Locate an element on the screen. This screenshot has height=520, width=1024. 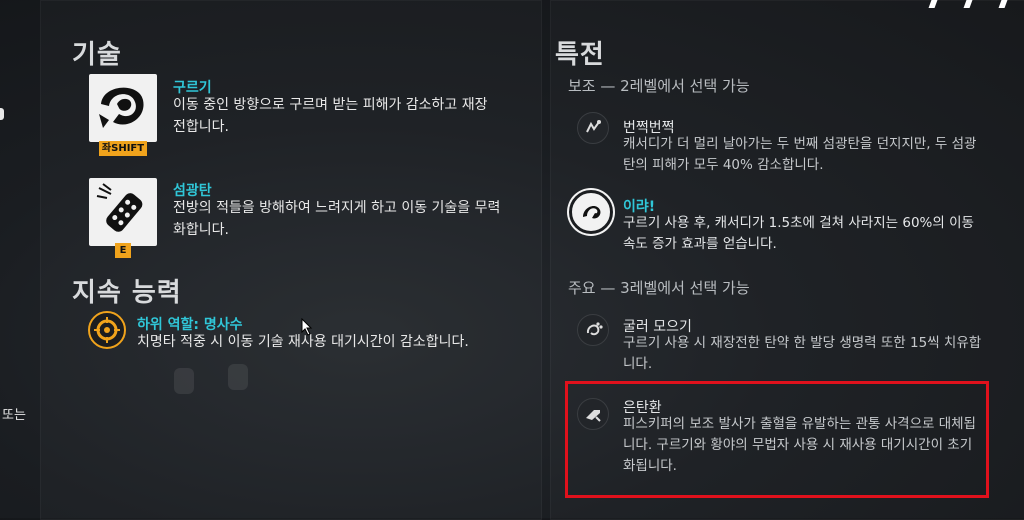
minor-perks-header: 보조 — 2레벨에서 선택 가능 is located at coordinates (659, 86).